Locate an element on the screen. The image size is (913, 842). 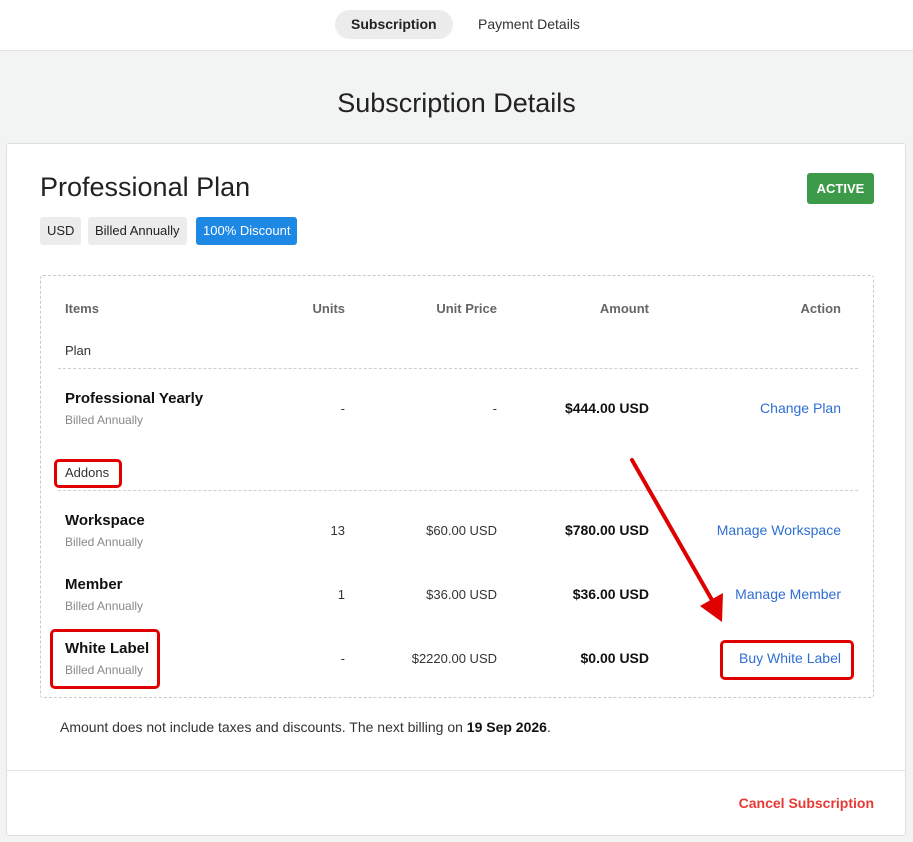
section-plan: Plan is located at coordinates (78, 350).